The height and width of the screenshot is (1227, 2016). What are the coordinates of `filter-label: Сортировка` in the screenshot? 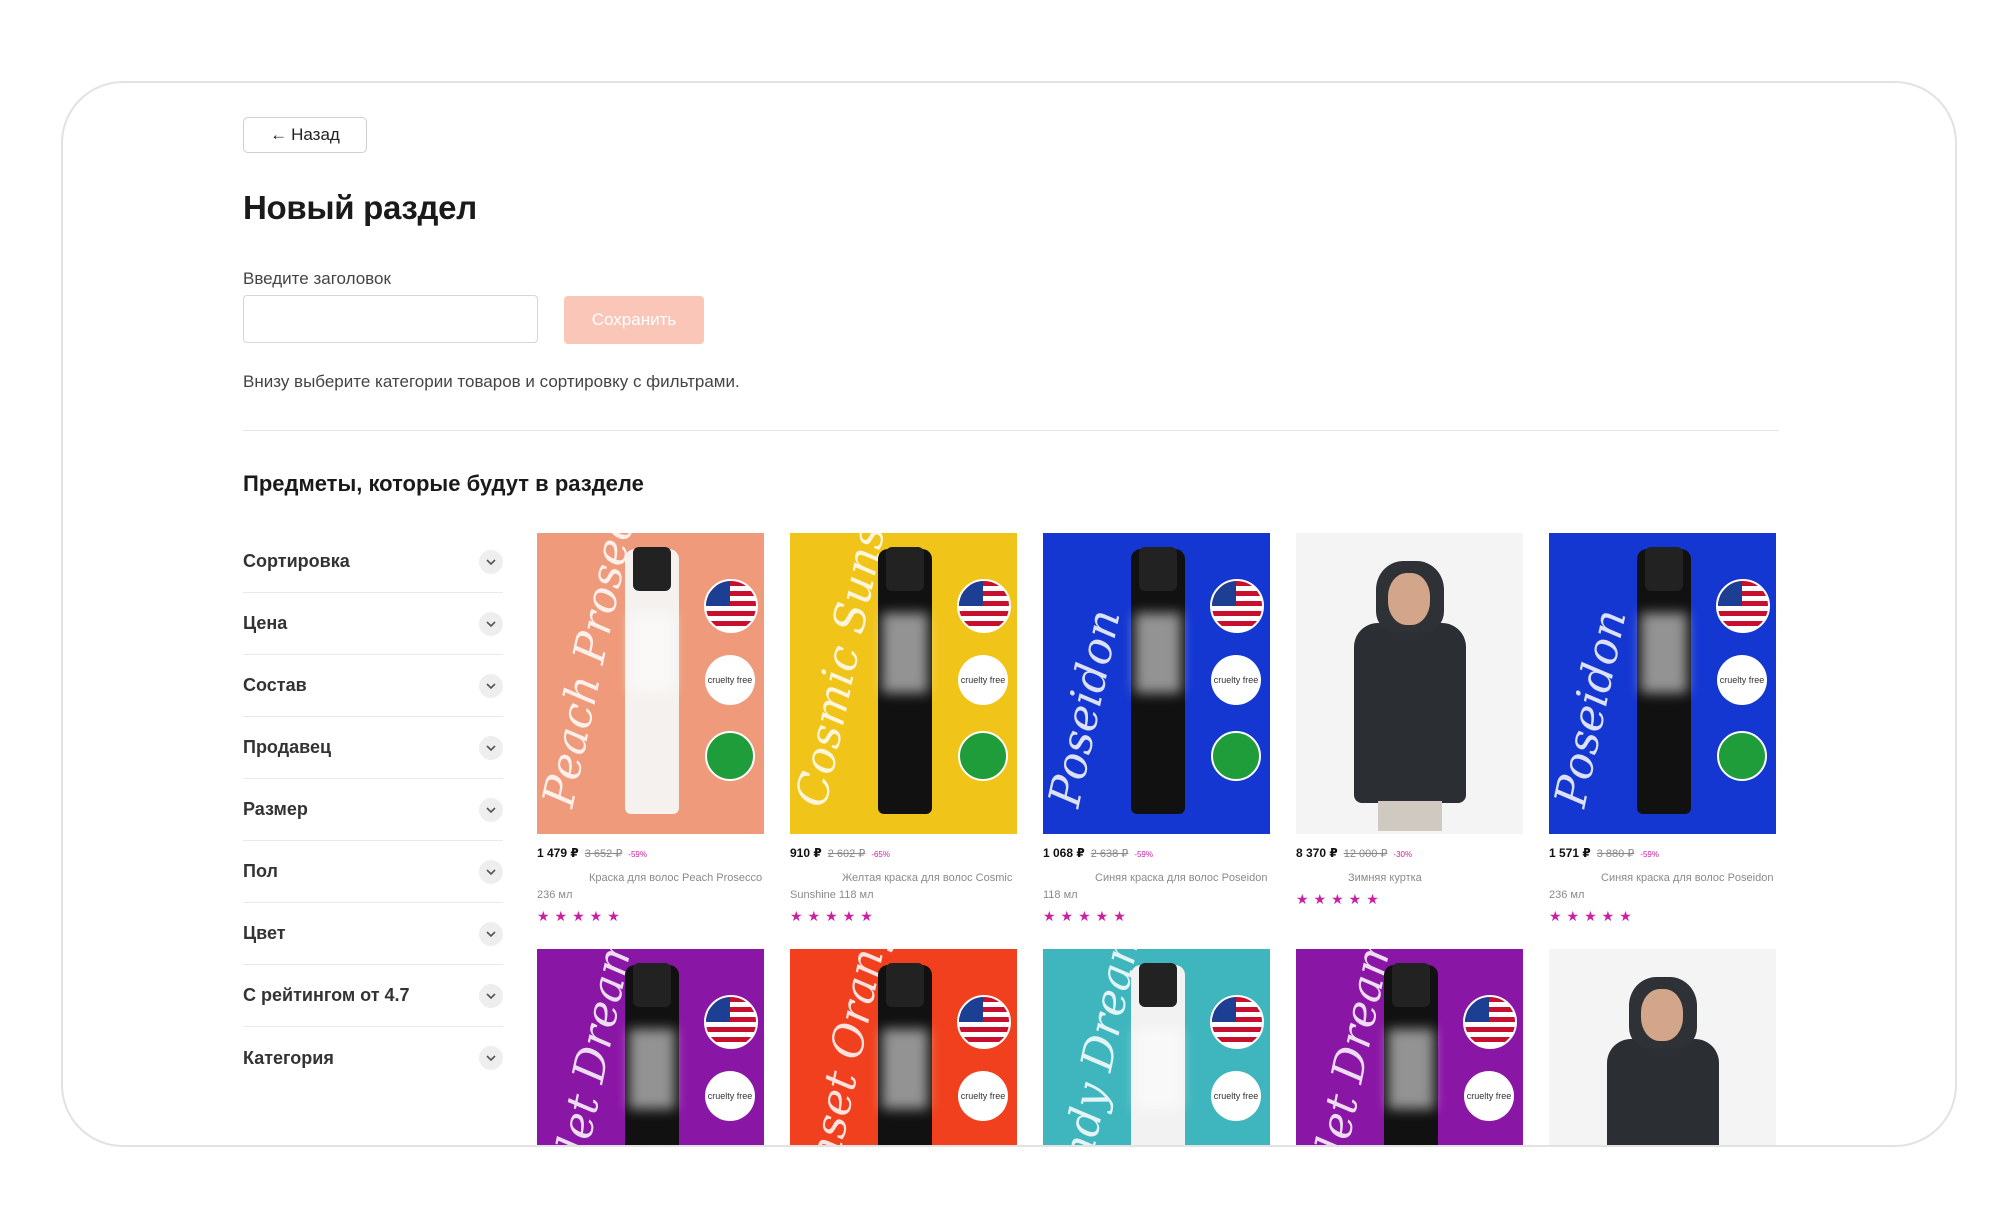 It's located at (296, 561).